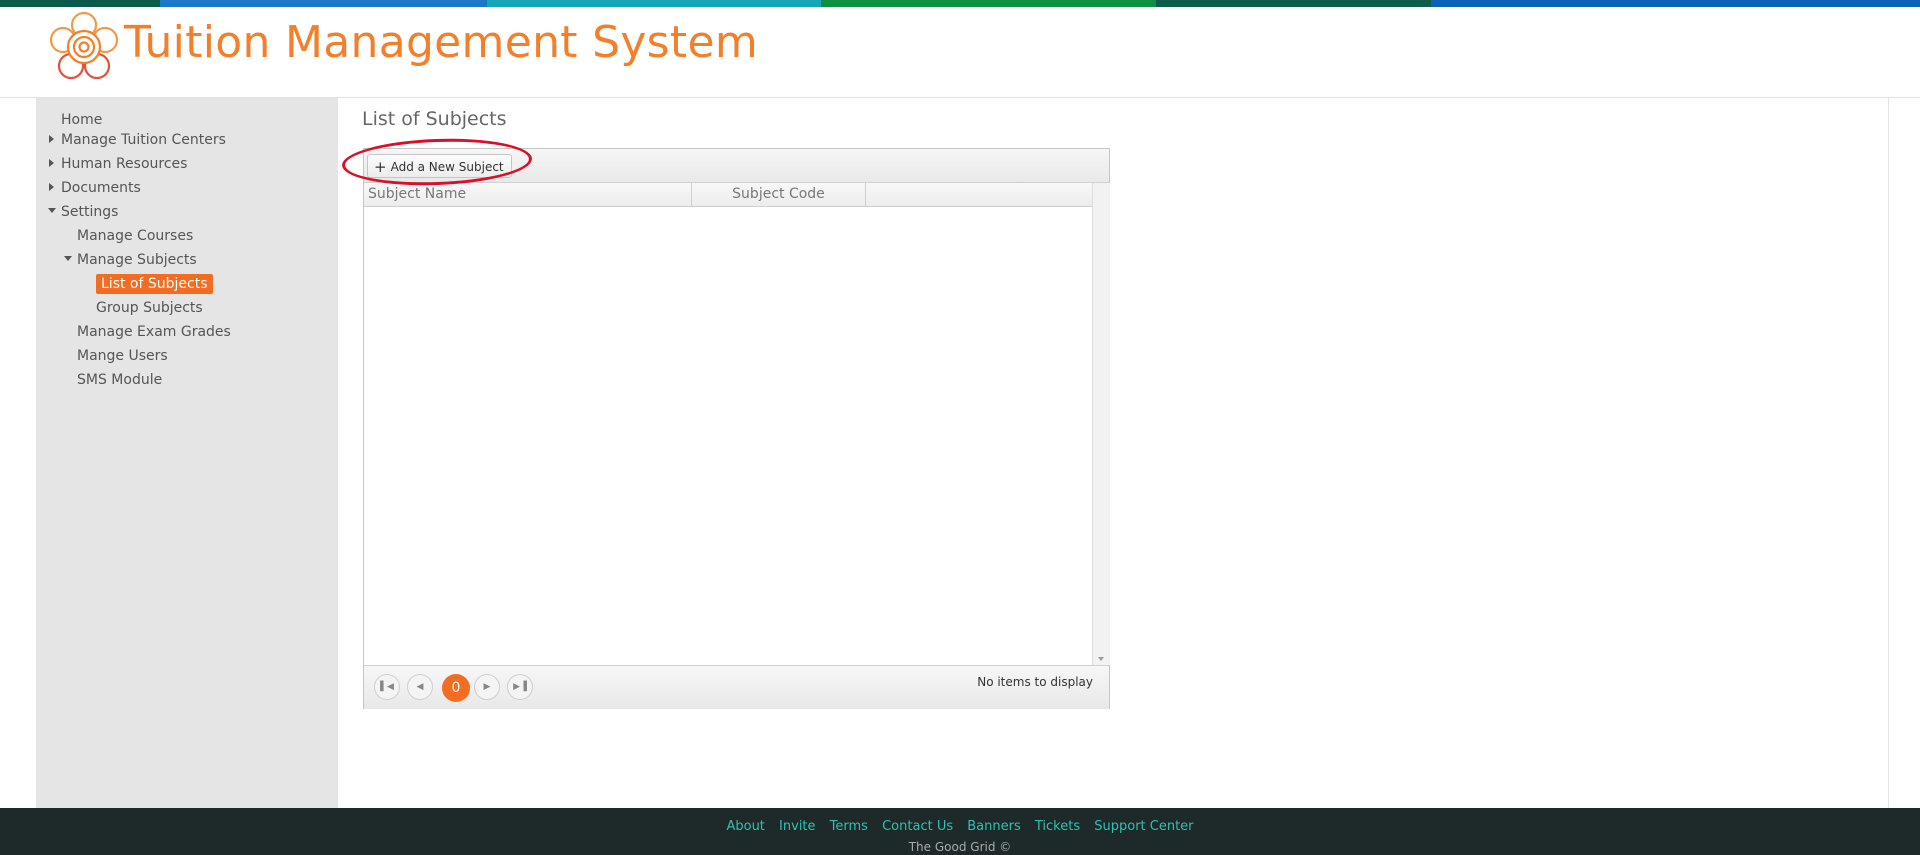  What do you see at coordinates (143, 140) in the screenshot?
I see `sidebar-item-manage-tuition-centers: Manage Tuition Centers` at bounding box center [143, 140].